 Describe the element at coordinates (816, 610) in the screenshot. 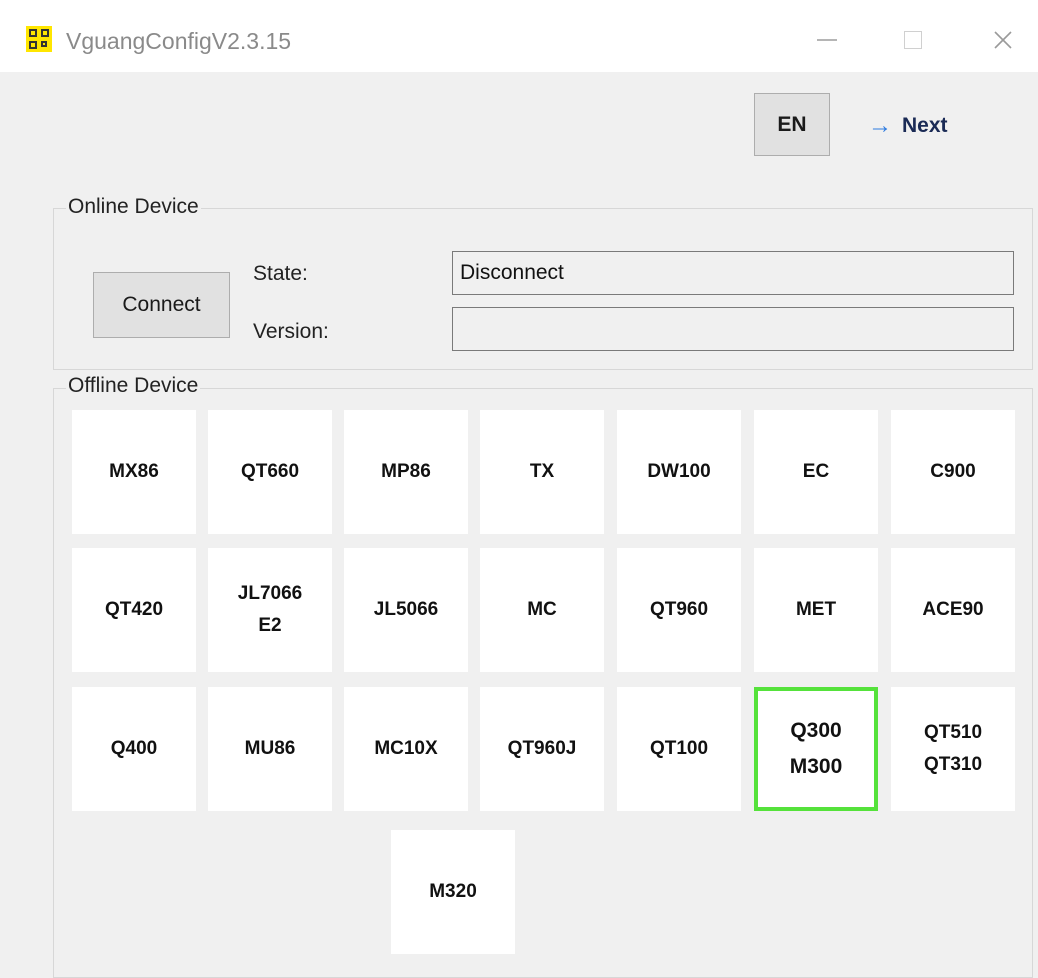

I see `device-button: MET` at that location.